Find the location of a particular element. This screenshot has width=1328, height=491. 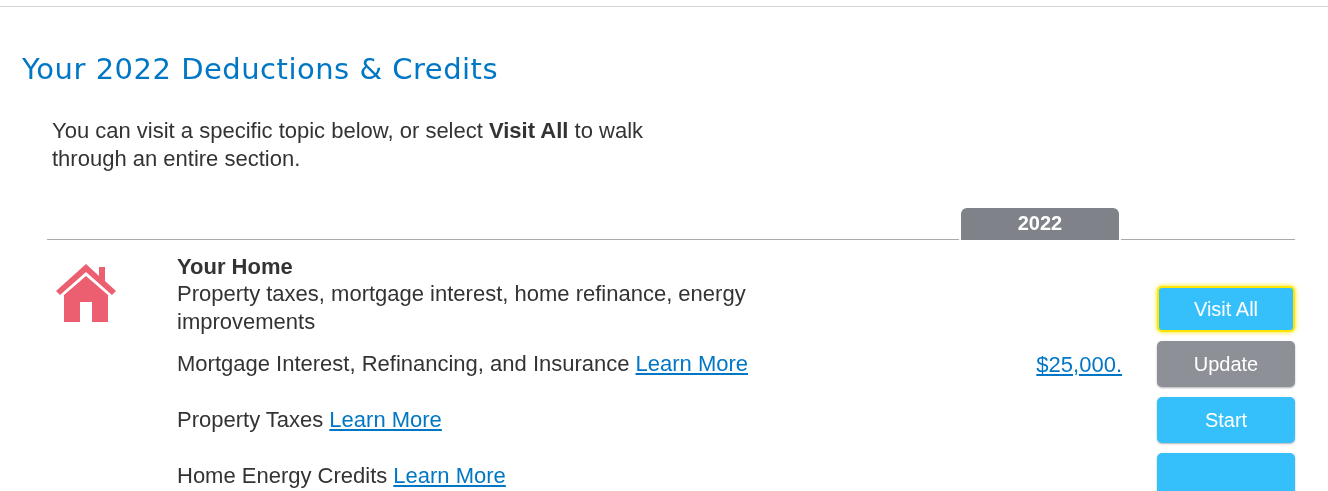

section-description: Property taxes, mortgage interest, home refinance, energy improvements is located at coordinates (462, 308).